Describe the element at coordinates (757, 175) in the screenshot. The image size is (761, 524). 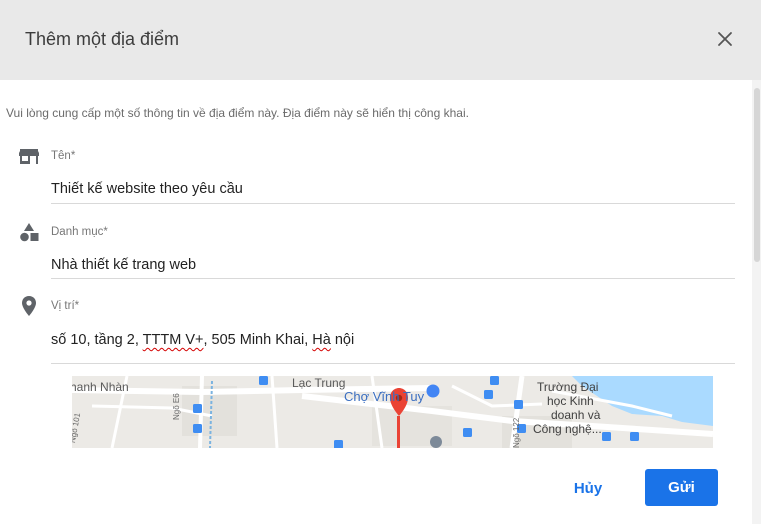
I see `scrollbar-thumb` at that location.